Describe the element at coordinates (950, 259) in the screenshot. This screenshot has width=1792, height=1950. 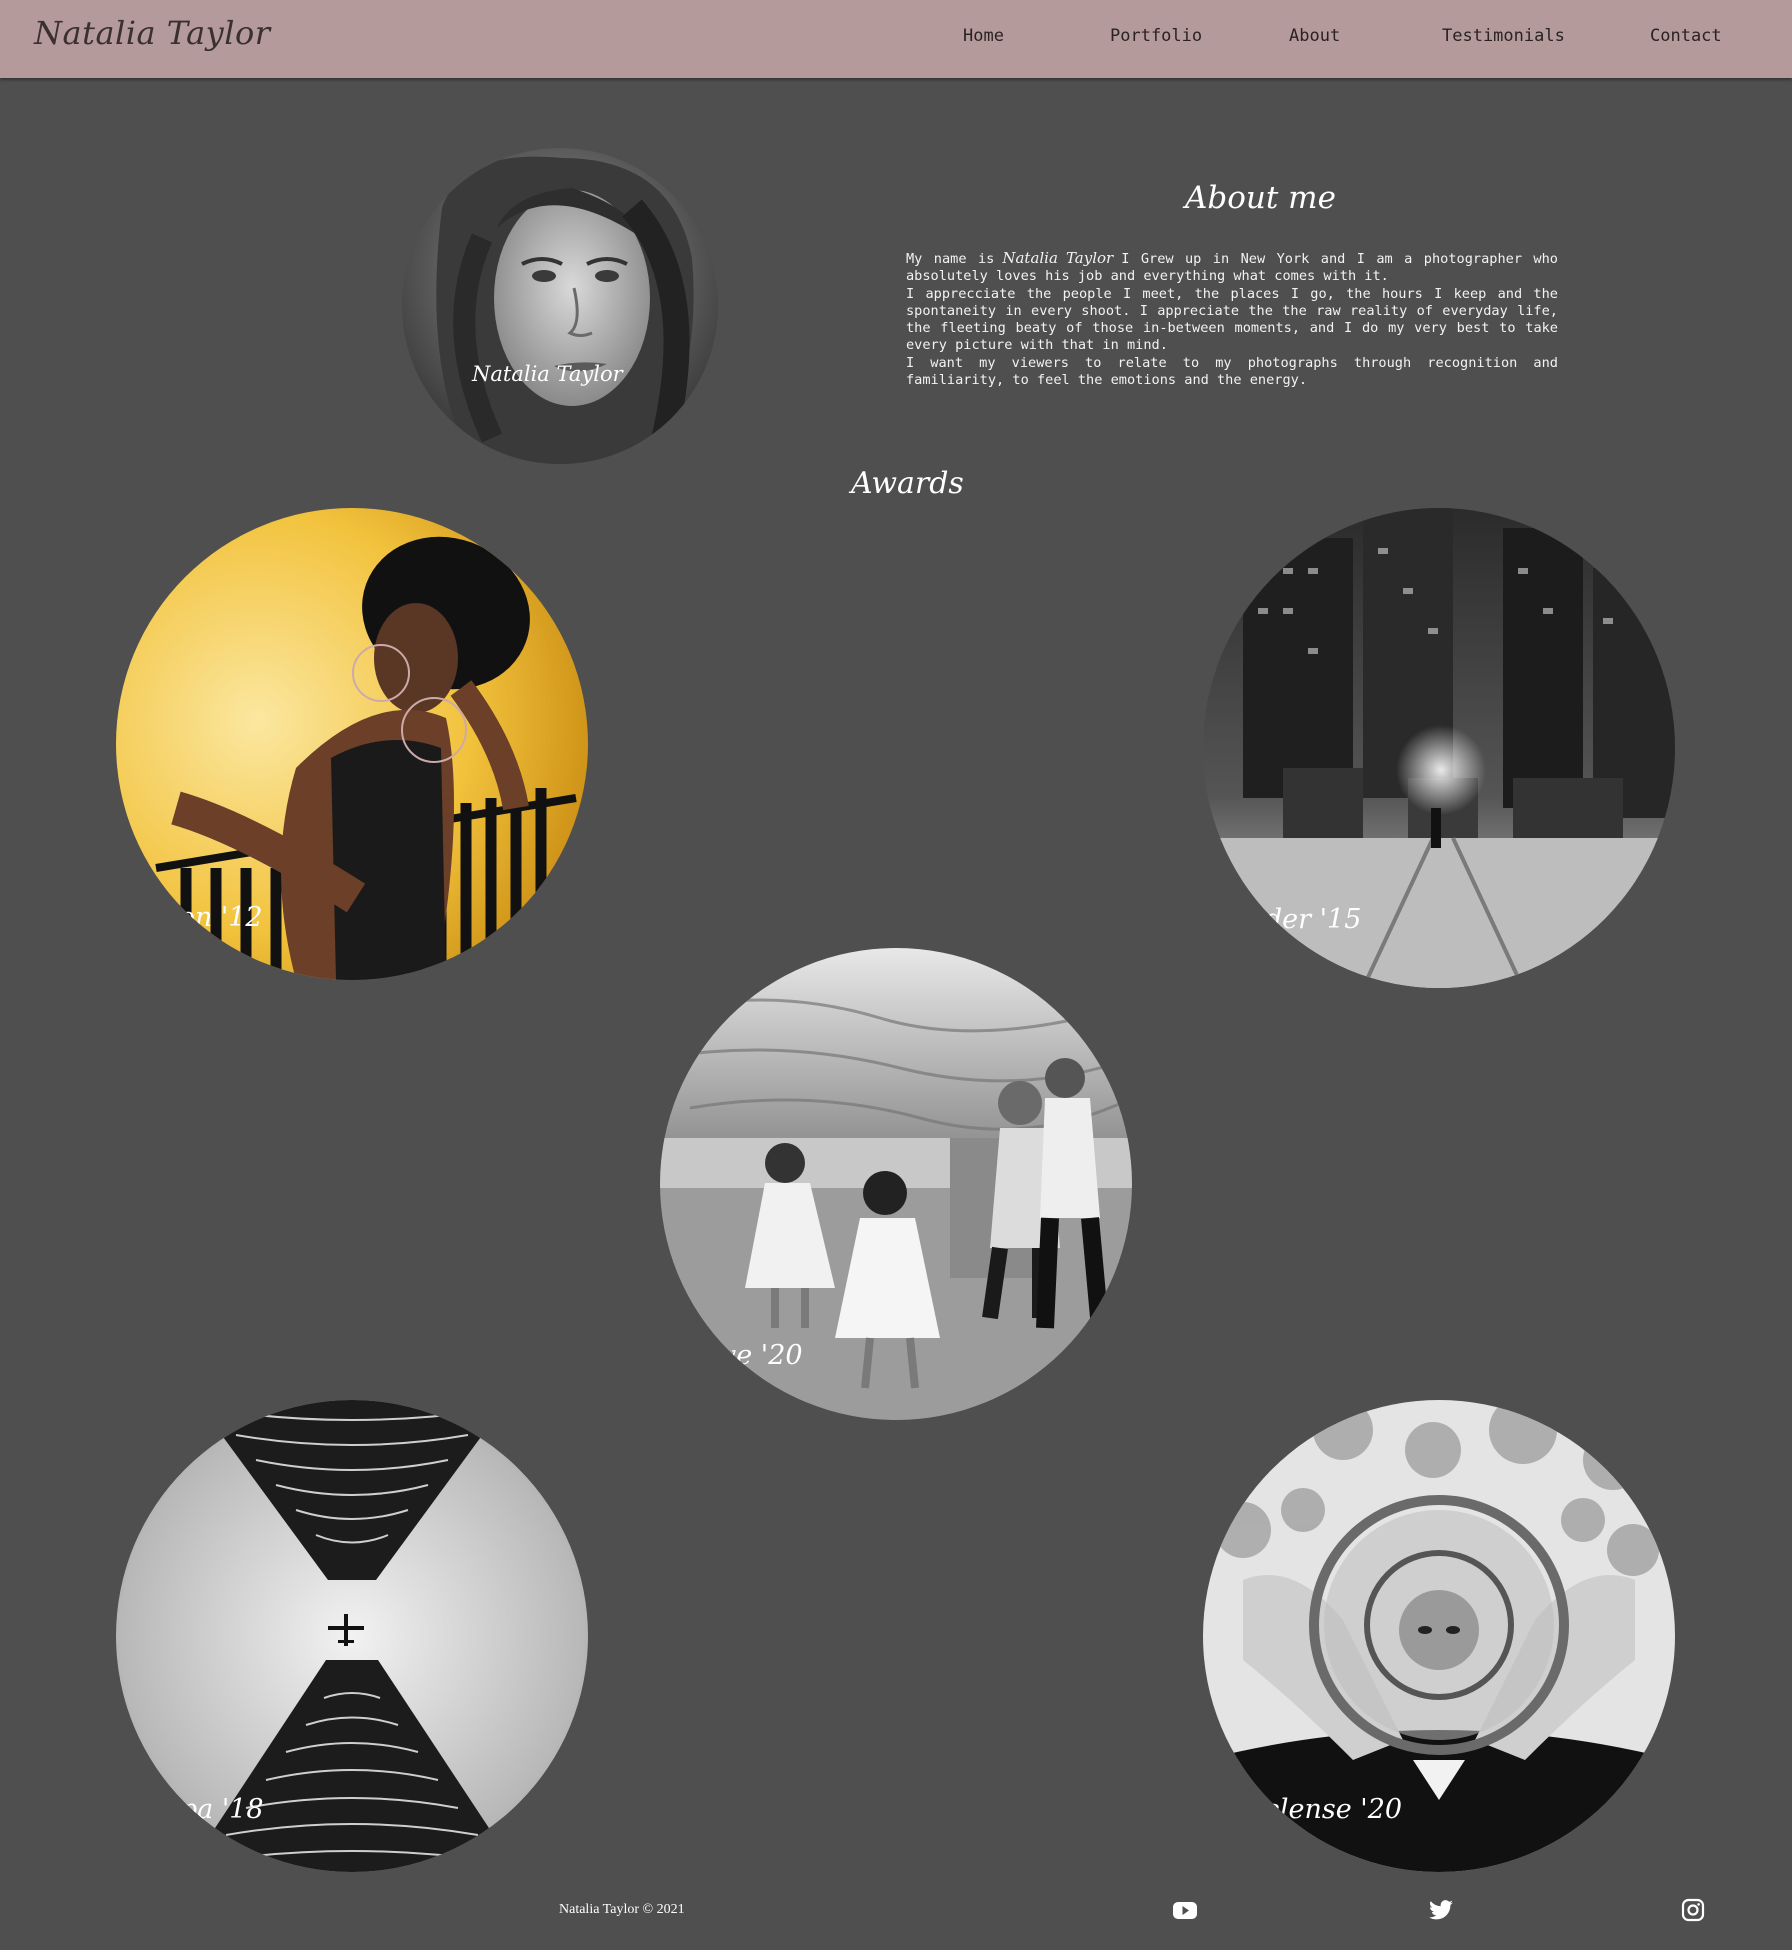
I see `bio-intro-before: My name is` at that location.